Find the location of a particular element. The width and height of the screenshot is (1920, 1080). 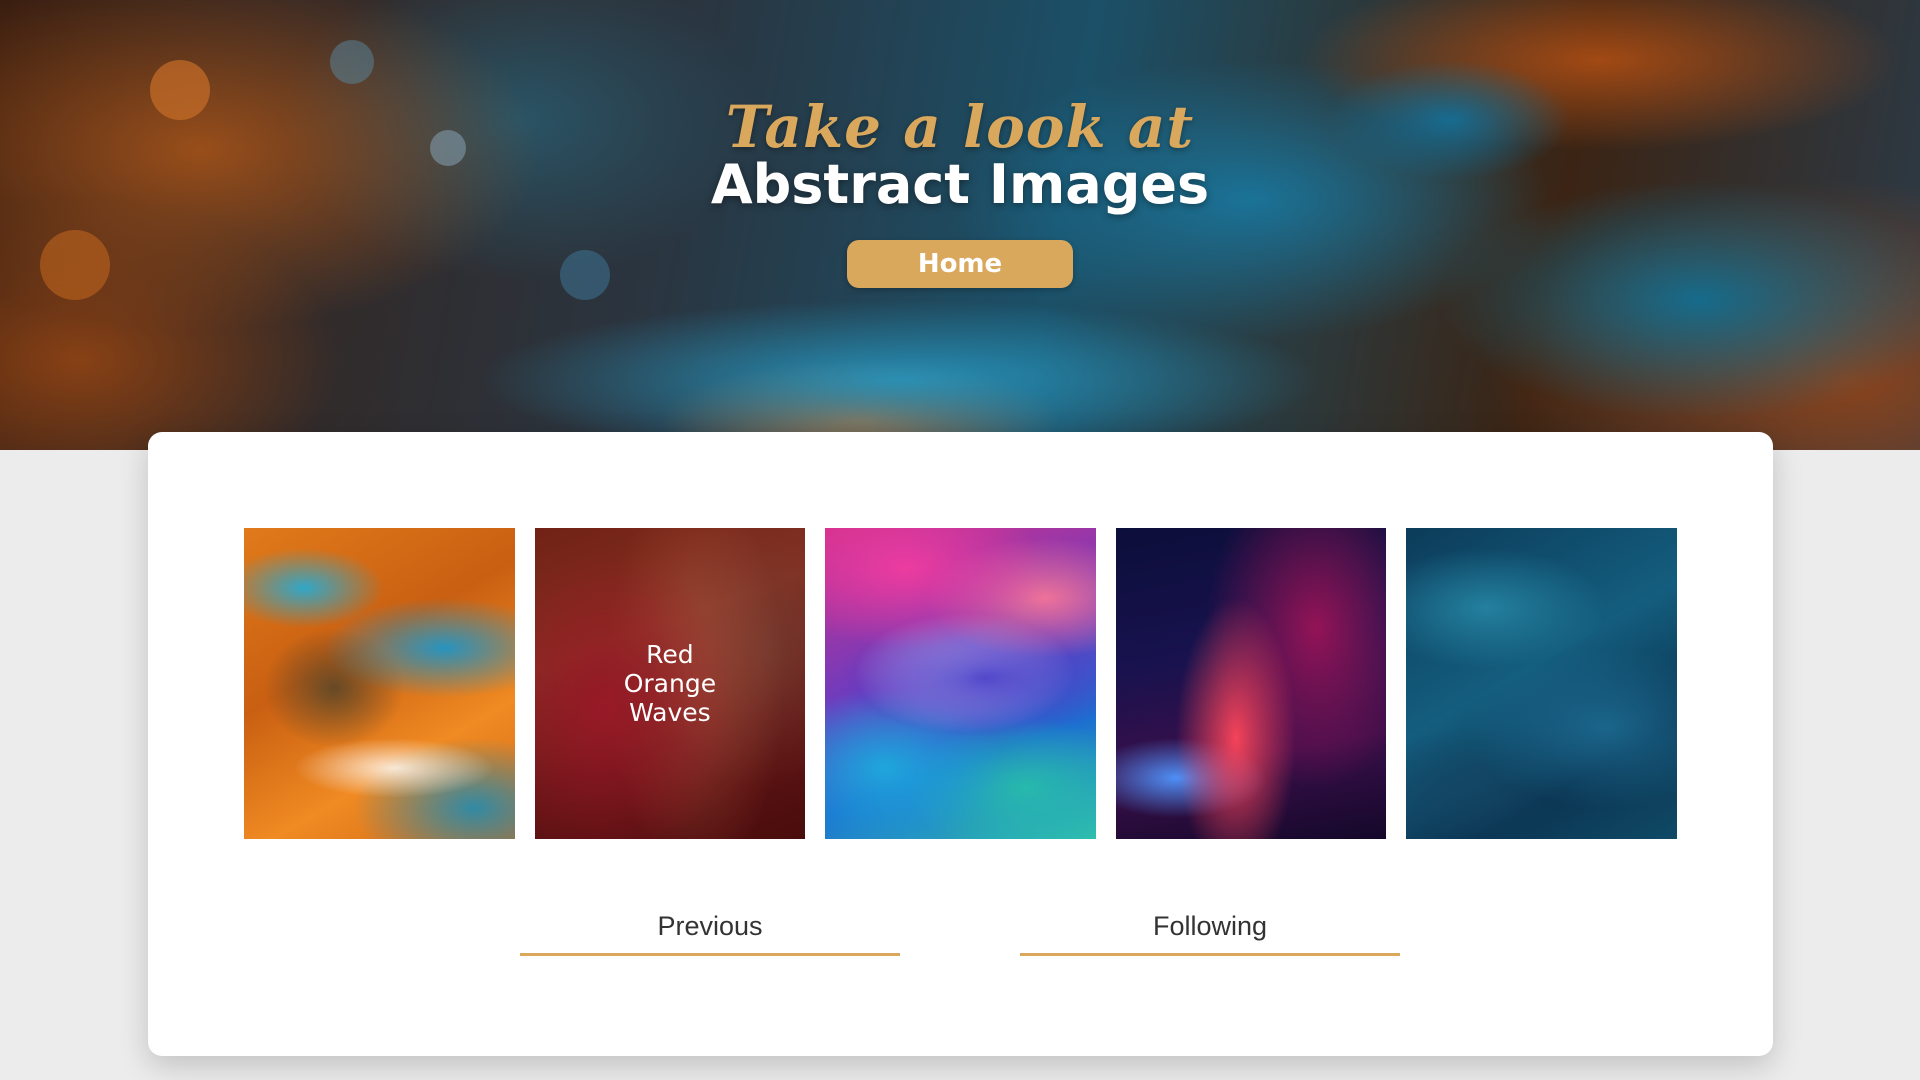

gallery-image-pink-blue is located at coordinates (960, 683).